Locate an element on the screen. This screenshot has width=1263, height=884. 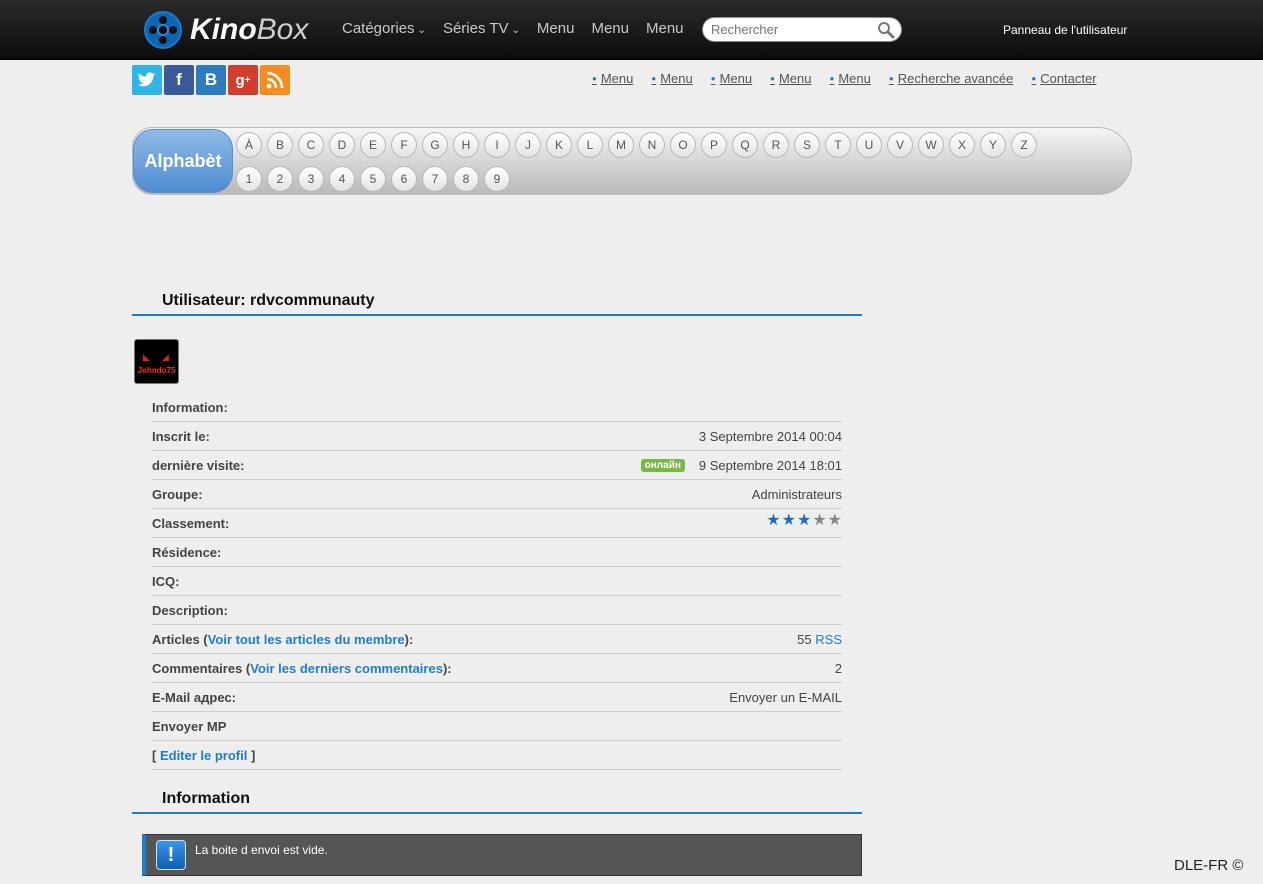
main-nav: Catégories ⌄ Séries TV ⌄ Menu Menu Menu is located at coordinates (521, 28).